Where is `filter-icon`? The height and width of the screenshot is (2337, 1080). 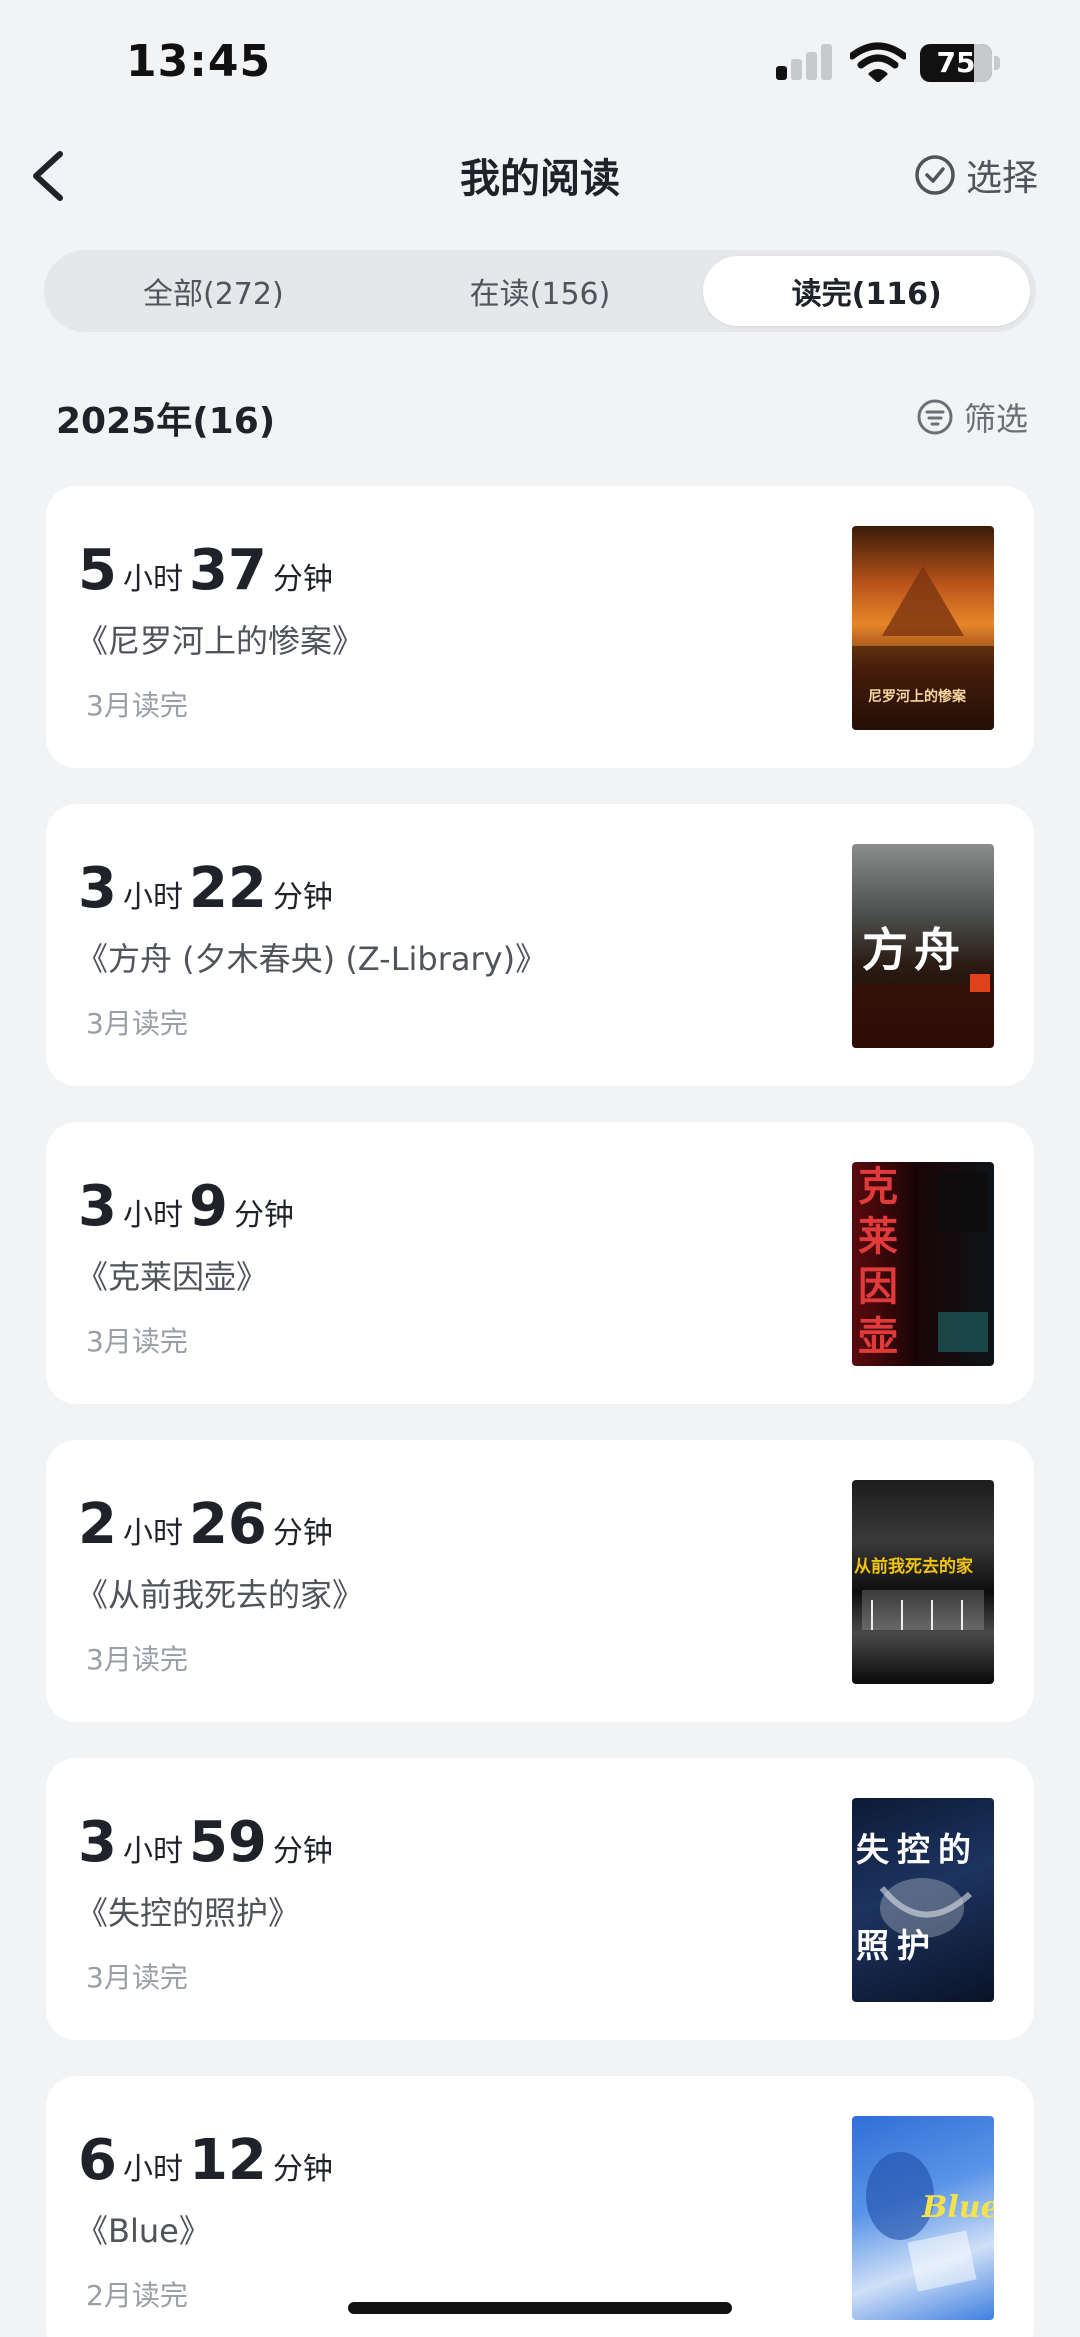
filter-icon is located at coordinates (935, 417).